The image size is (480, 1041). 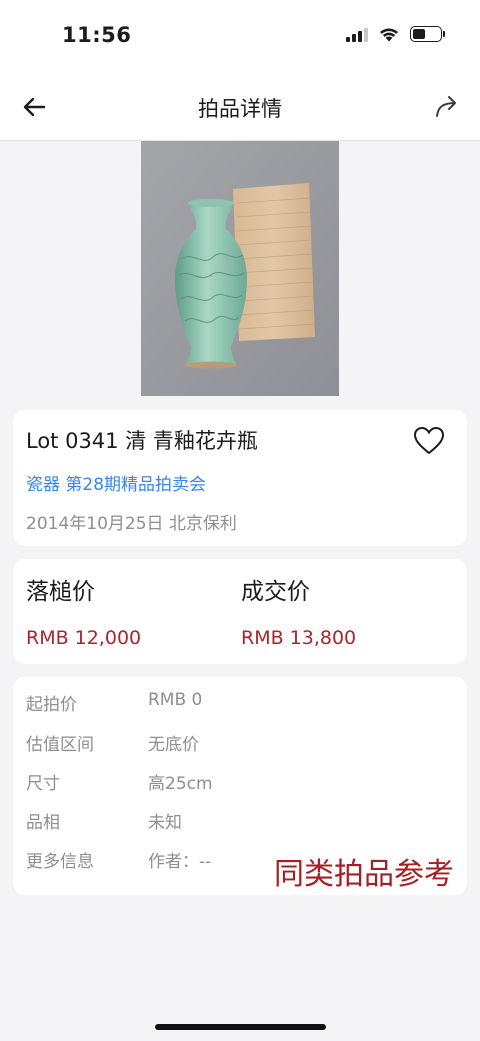 What do you see at coordinates (84, 638) in the screenshot?
I see `hammer-price-value: RMB 12,000` at bounding box center [84, 638].